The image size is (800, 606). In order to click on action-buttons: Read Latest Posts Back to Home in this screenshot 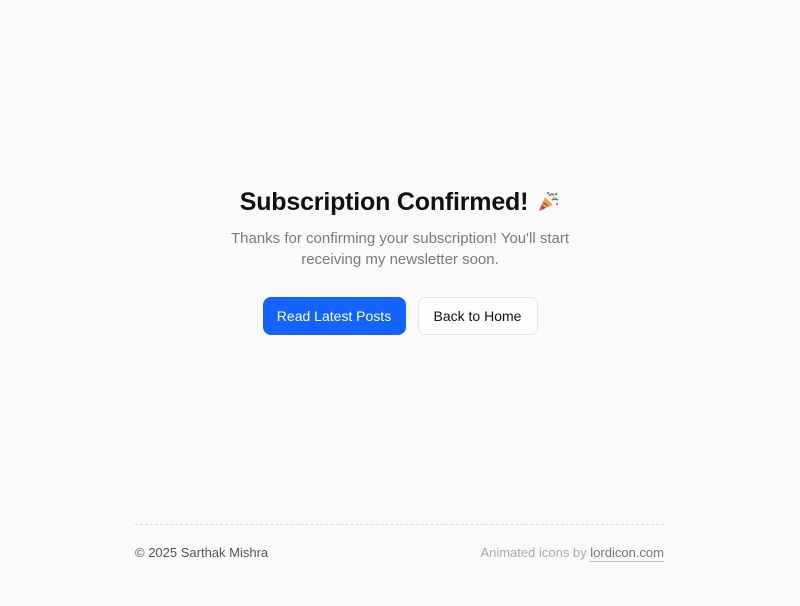, I will do `click(400, 316)`.